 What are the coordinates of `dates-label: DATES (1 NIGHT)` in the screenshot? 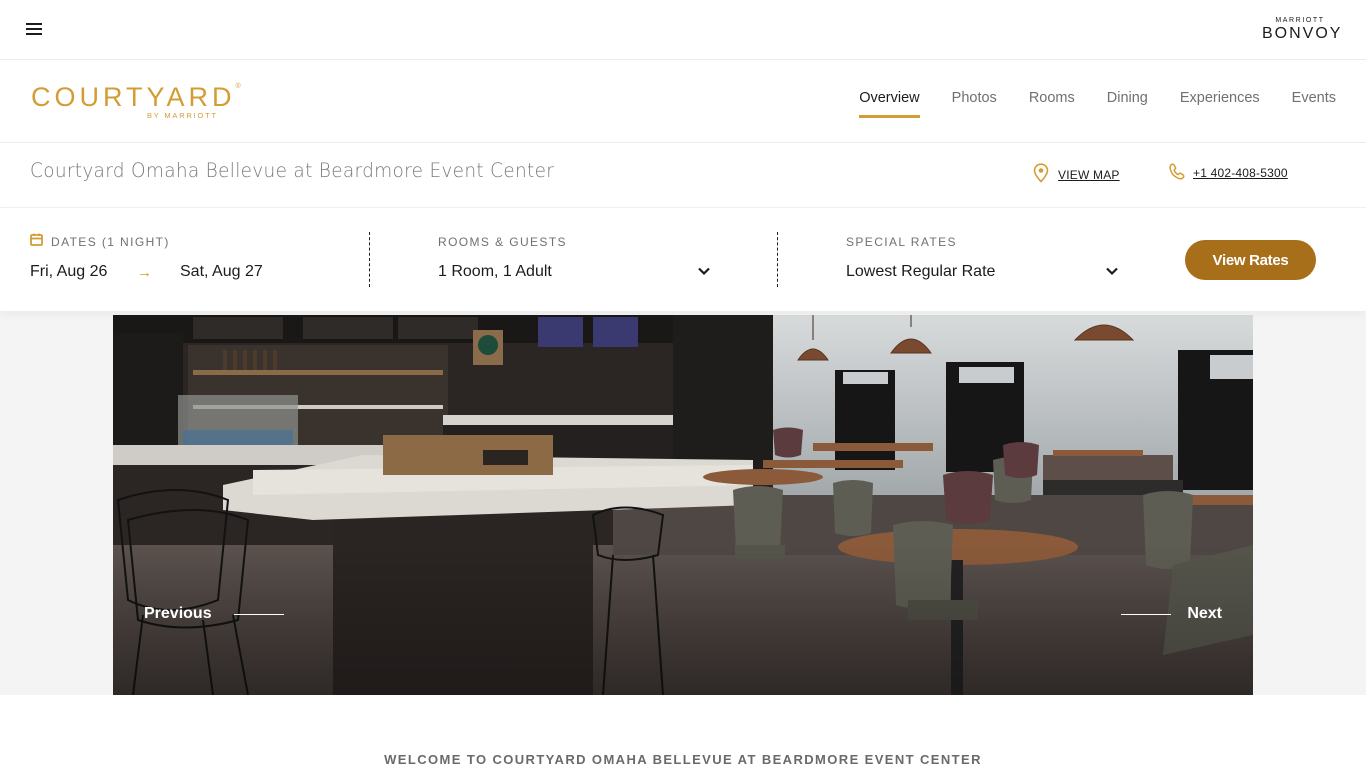 It's located at (110, 242).